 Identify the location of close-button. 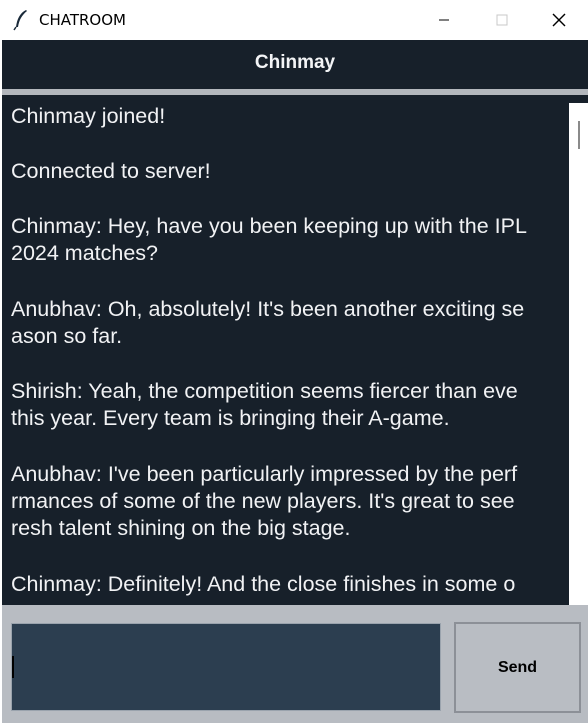
(559, 20).